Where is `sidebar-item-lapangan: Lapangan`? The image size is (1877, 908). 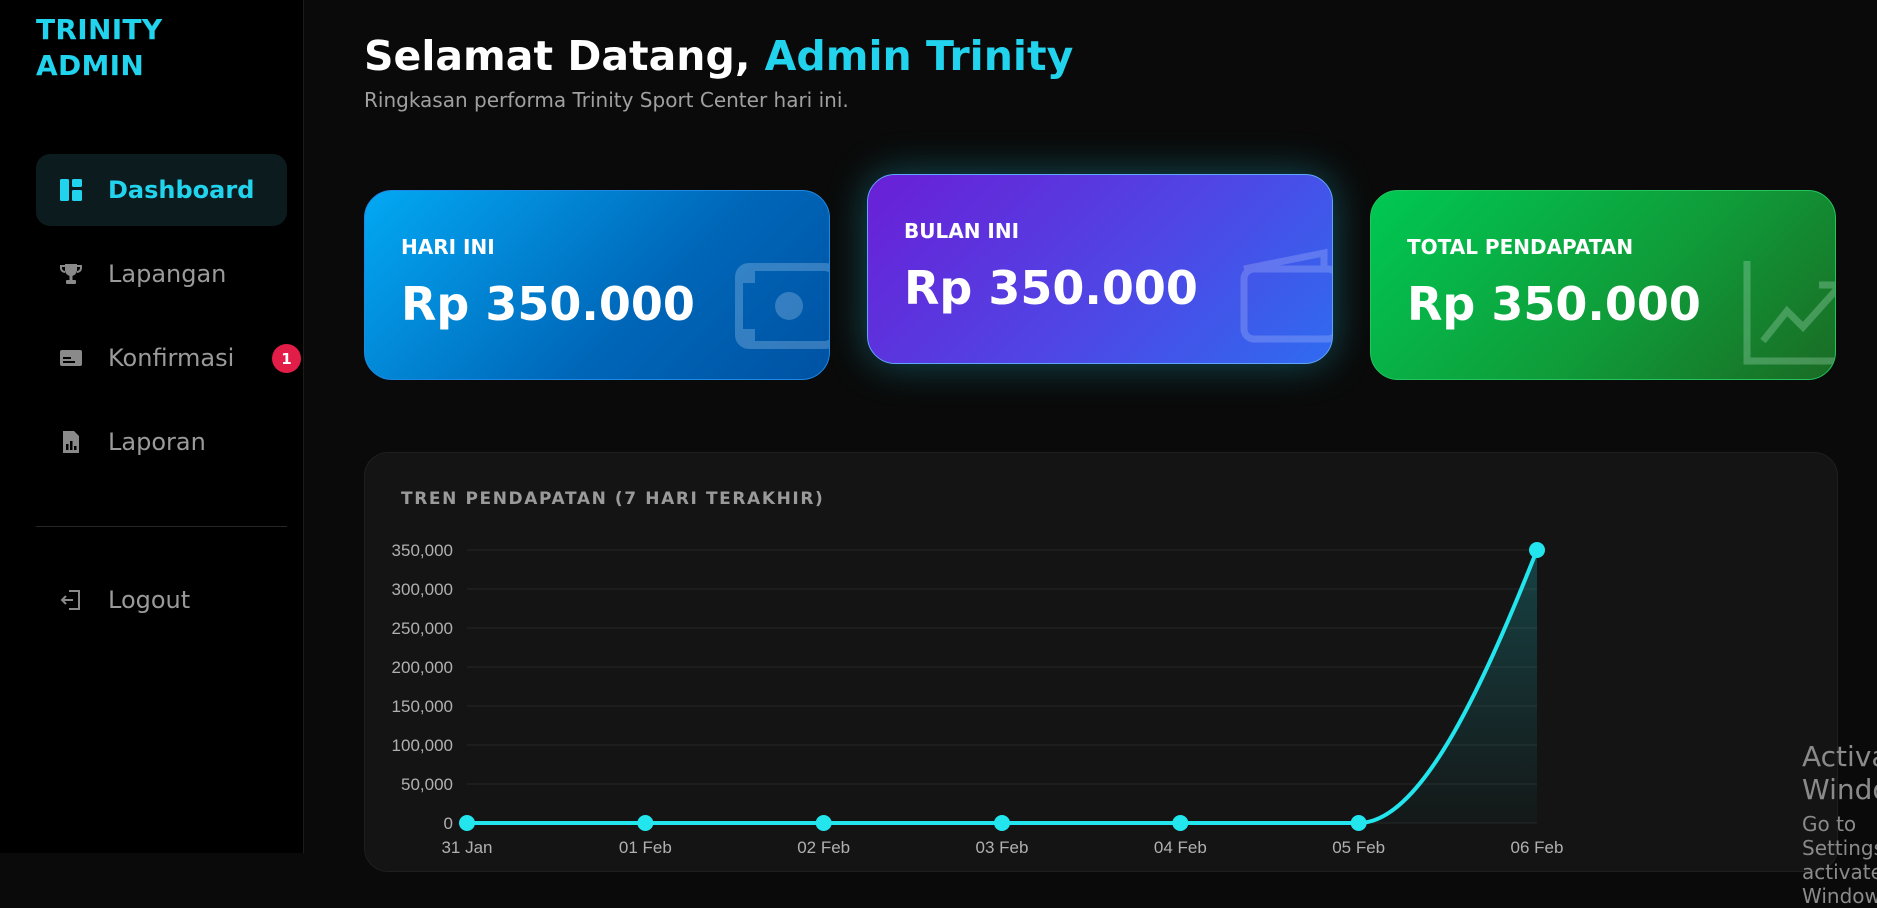
sidebar-item-lapangan: Lapangan is located at coordinates (161, 274).